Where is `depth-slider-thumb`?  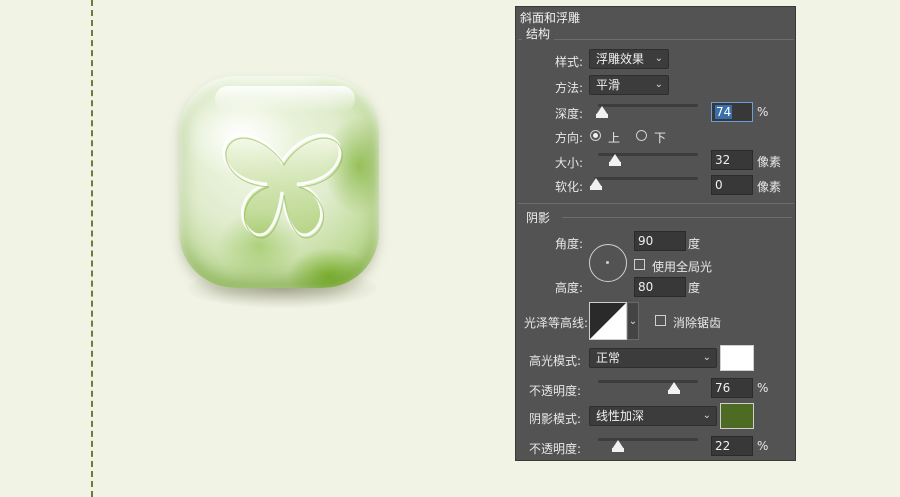 depth-slider-thumb is located at coordinates (602, 112).